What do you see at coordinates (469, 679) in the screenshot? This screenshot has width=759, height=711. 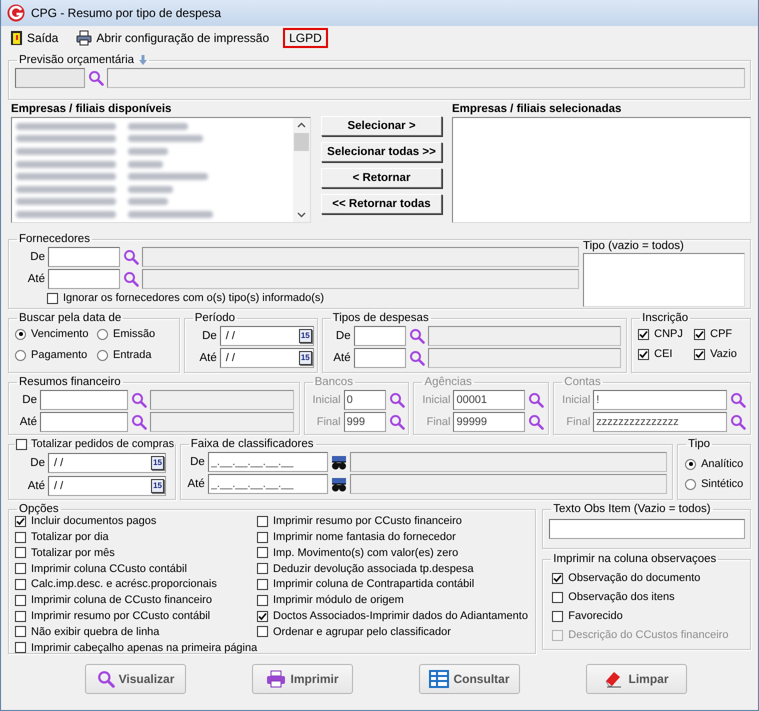 I see `action-button: Consultar` at bounding box center [469, 679].